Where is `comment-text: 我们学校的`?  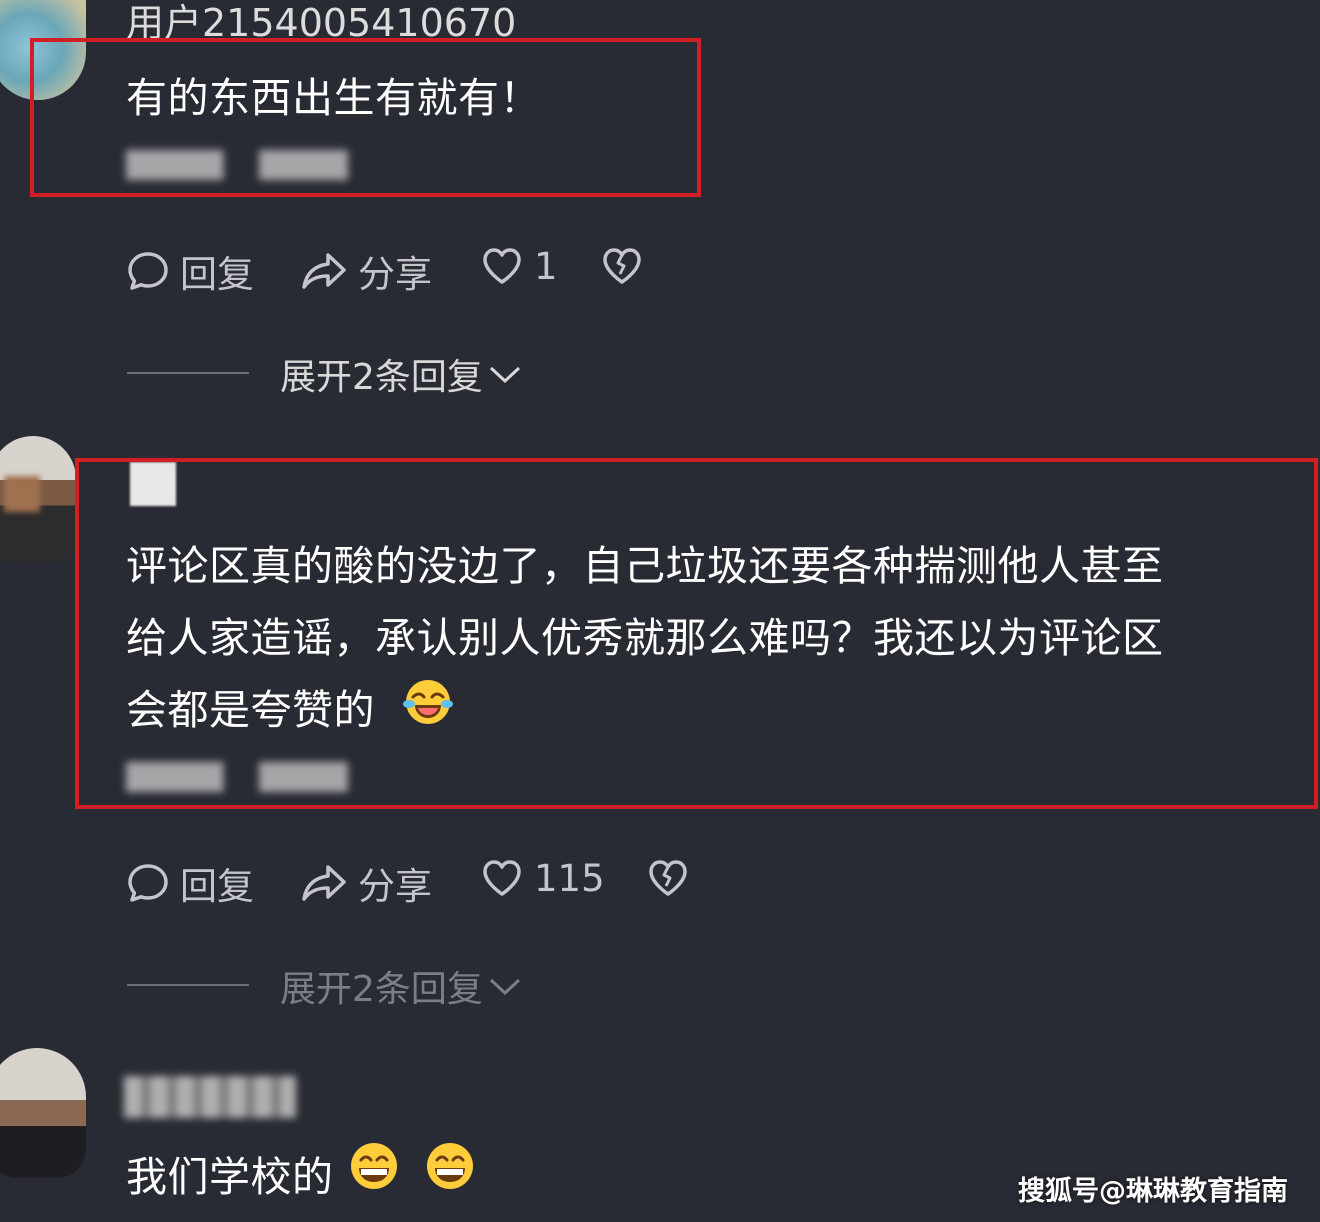 comment-text: 我们学校的 is located at coordinates (301, 1177).